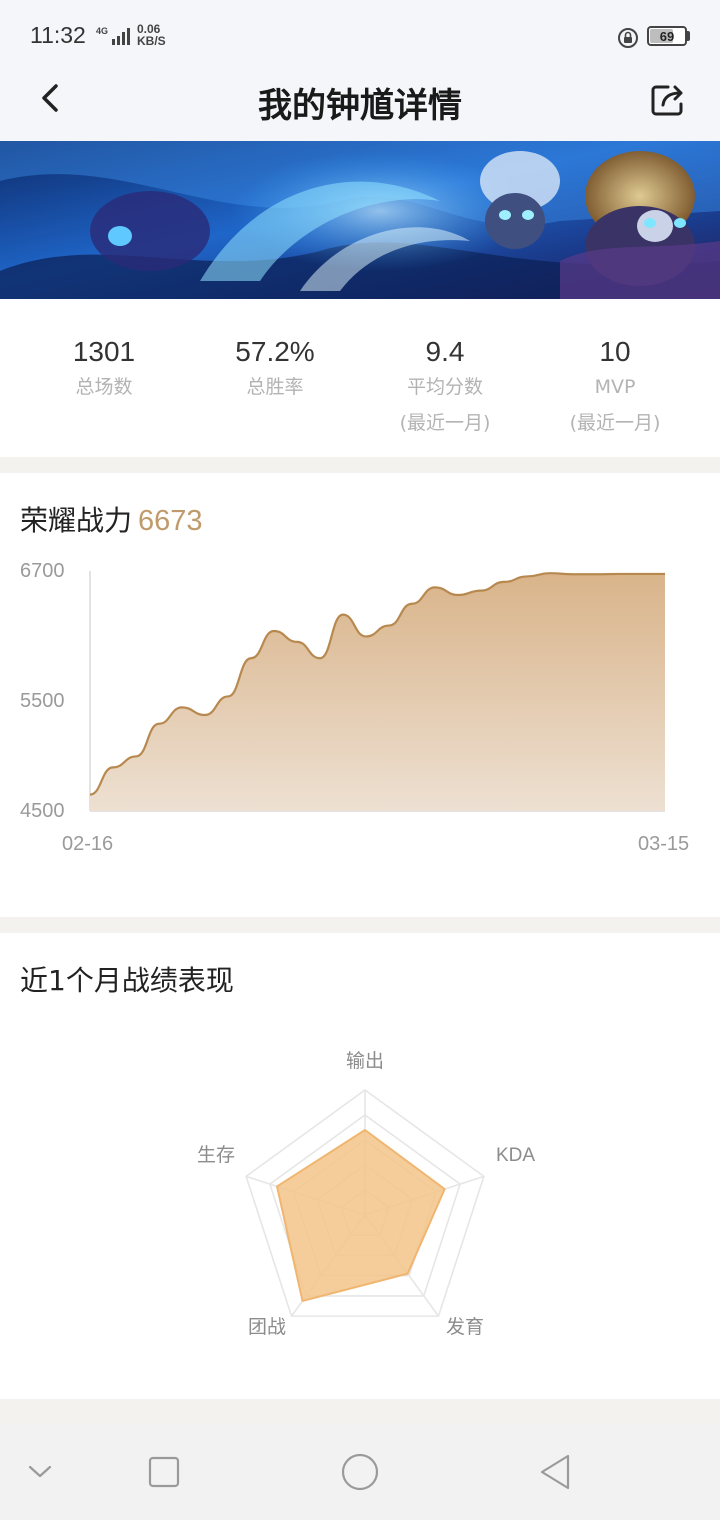  I want to click on battery-icon: 69, so click(667, 36).